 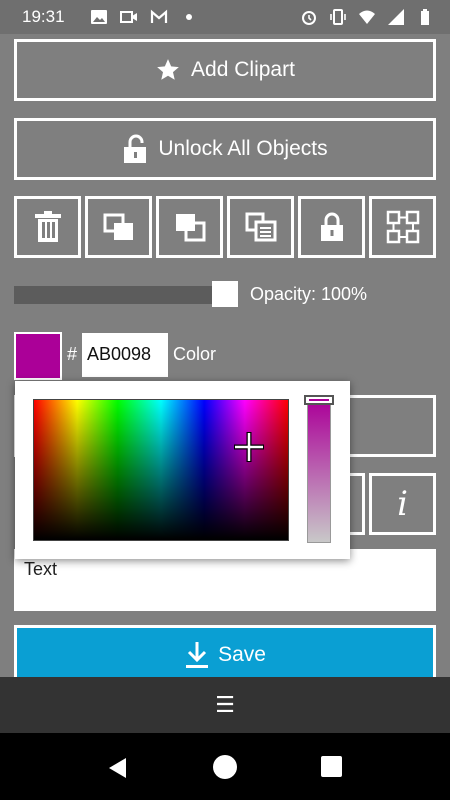 I want to click on duplicate-button, so click(x=260, y=227).